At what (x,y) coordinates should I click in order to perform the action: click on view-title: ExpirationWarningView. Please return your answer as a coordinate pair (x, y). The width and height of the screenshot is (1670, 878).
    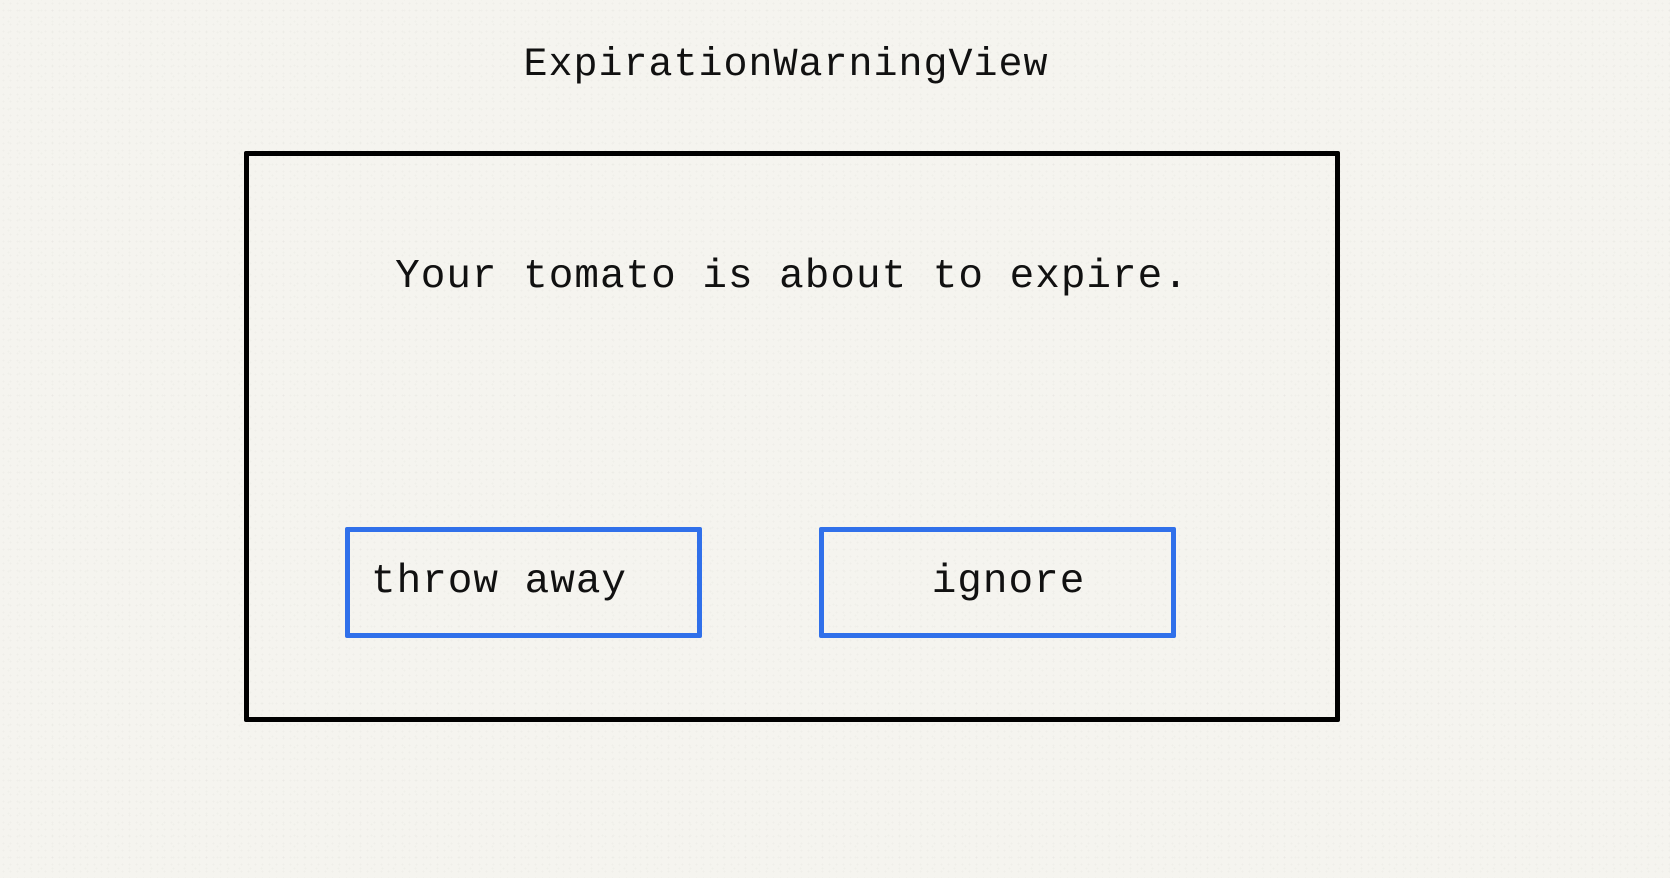
    Looking at the image, I should click on (786, 65).